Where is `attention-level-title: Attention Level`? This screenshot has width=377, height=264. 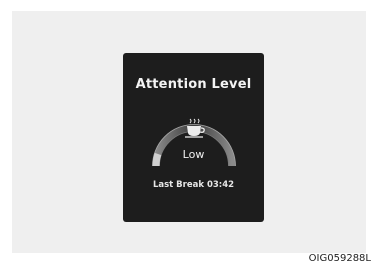 attention-level-title: Attention Level is located at coordinates (193, 84).